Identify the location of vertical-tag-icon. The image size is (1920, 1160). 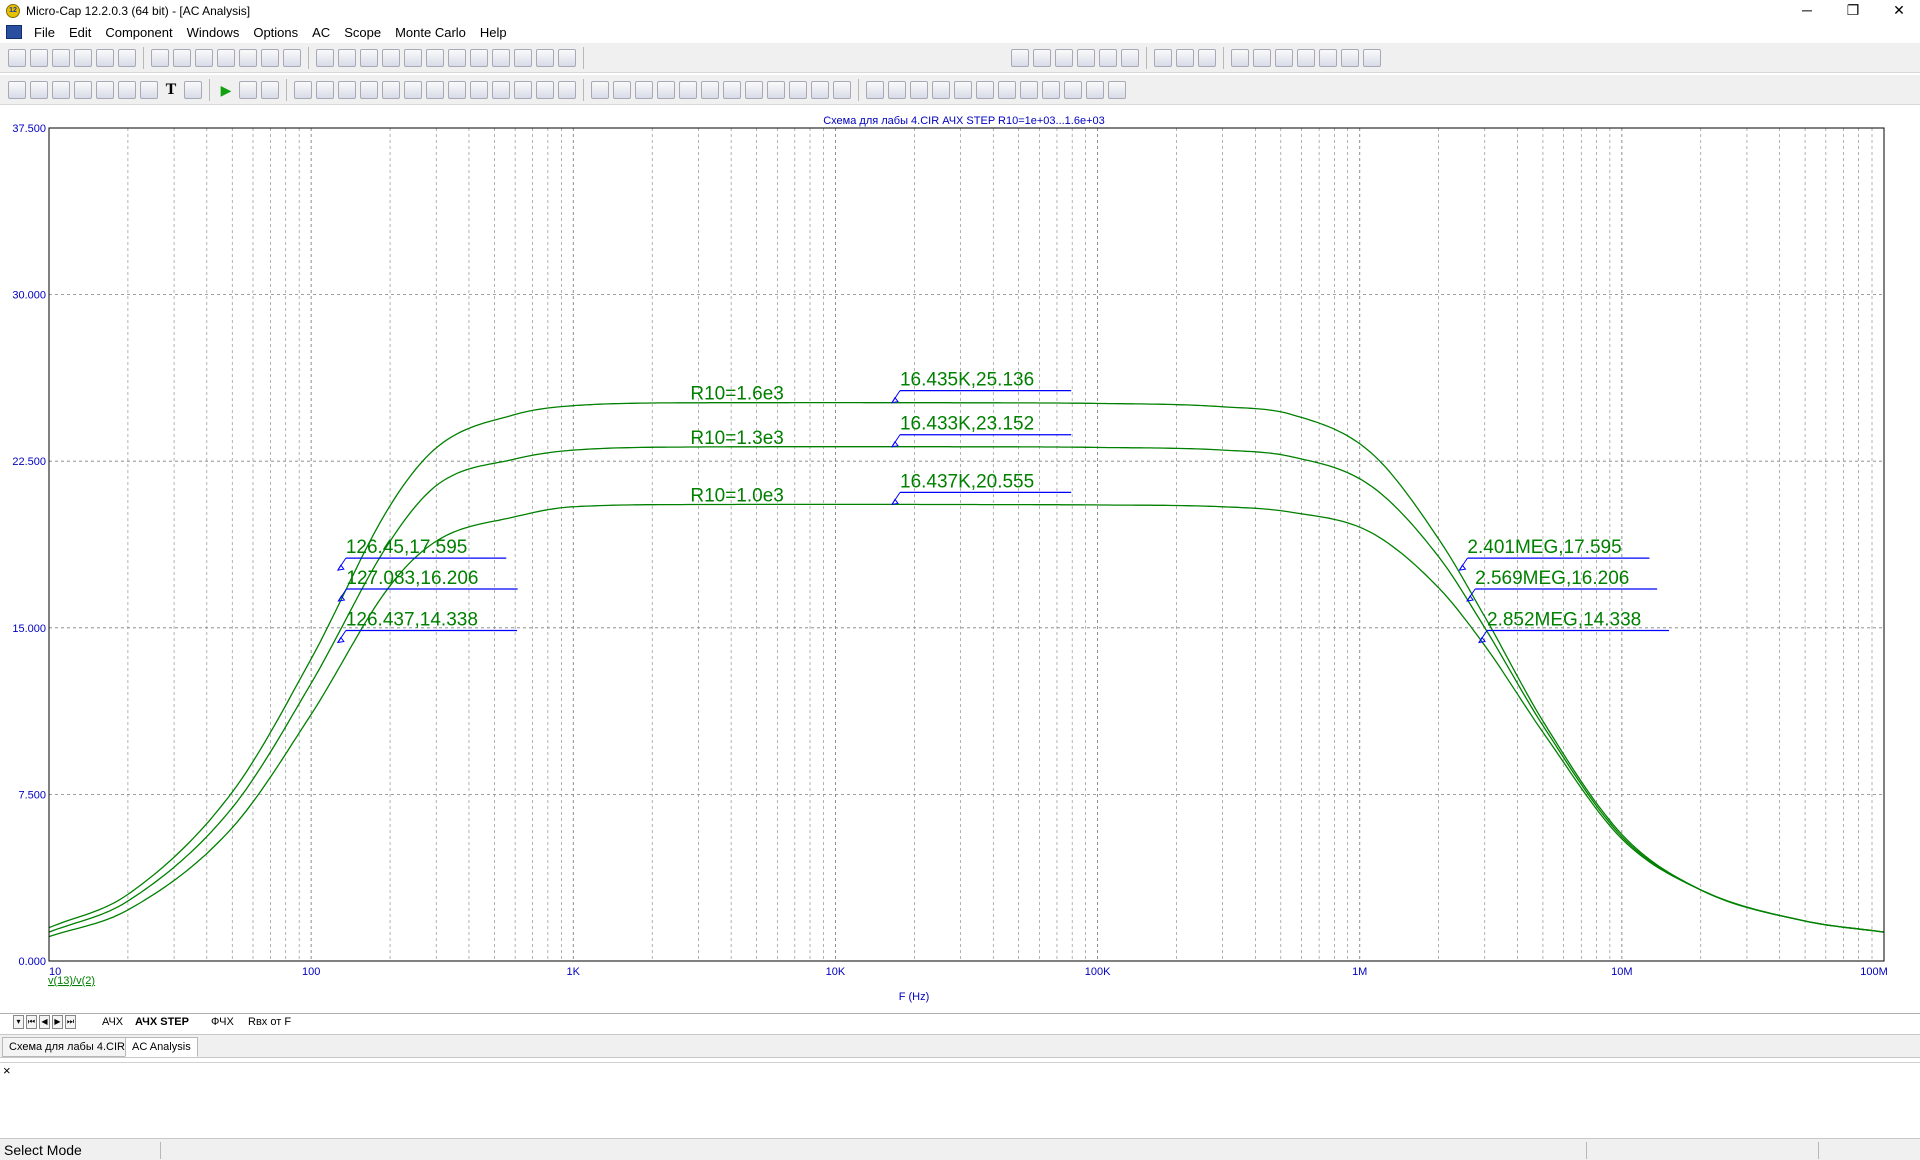
(919, 89).